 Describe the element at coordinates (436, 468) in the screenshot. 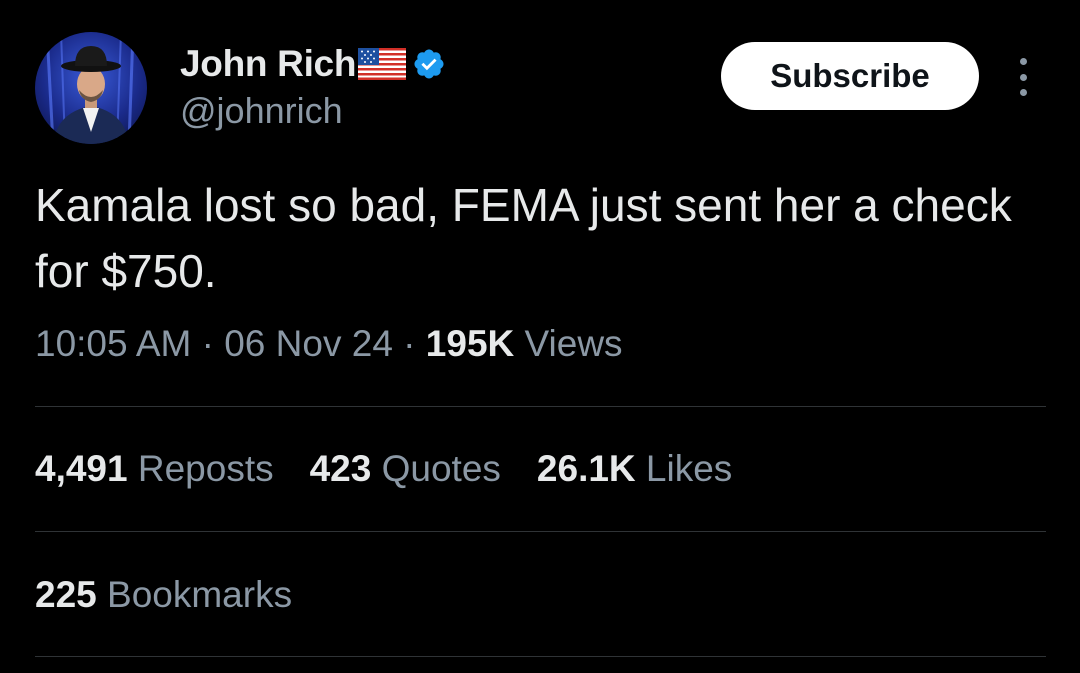

I see `quotes-label: Quotes` at that location.